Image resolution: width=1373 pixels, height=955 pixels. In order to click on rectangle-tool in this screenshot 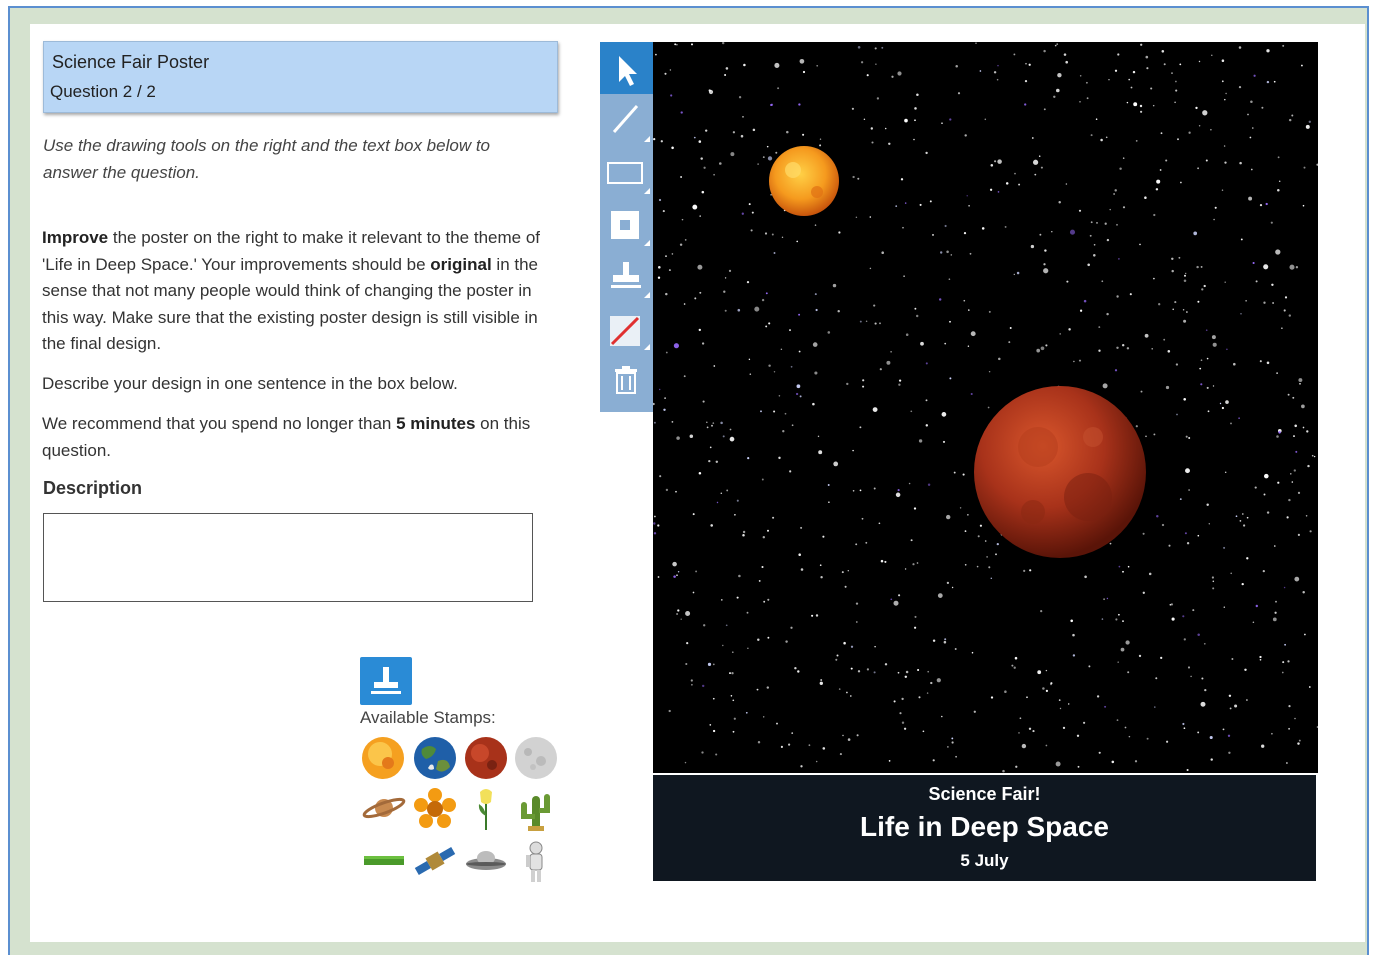, I will do `click(626, 172)`.